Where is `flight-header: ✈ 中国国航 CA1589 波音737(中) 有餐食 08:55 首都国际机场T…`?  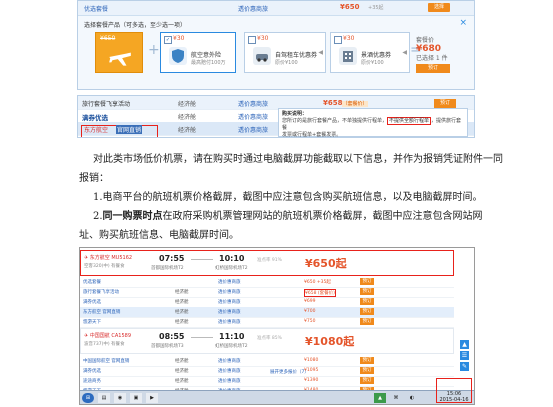
flight-header: ✈ 中国国航 CA1589 波音737(中) 有餐食 08:55 首都国际机场T… is located at coordinates (267, 341).